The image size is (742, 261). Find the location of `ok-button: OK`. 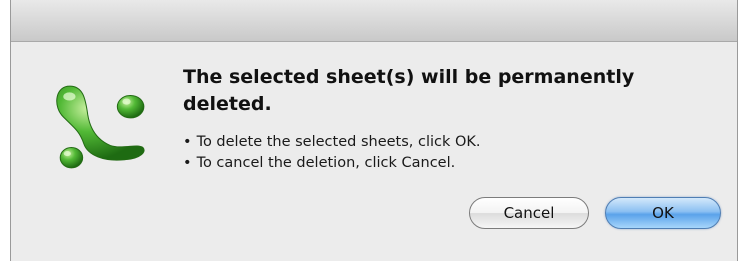

ok-button: OK is located at coordinates (663, 213).